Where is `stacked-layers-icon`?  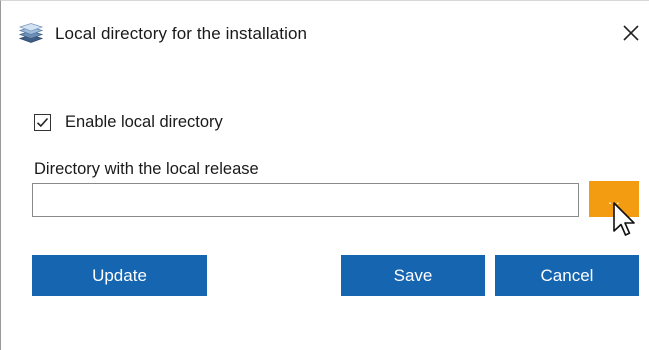 stacked-layers-icon is located at coordinates (31, 34).